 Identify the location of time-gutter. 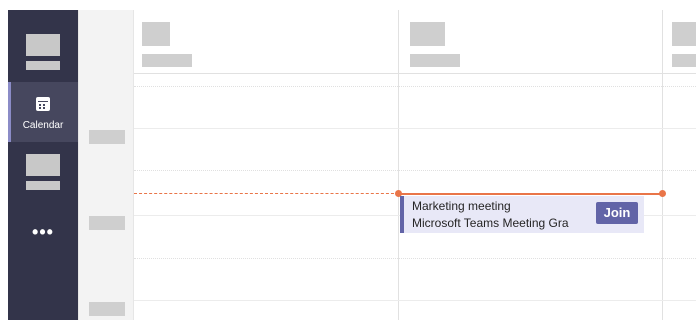
(106, 165).